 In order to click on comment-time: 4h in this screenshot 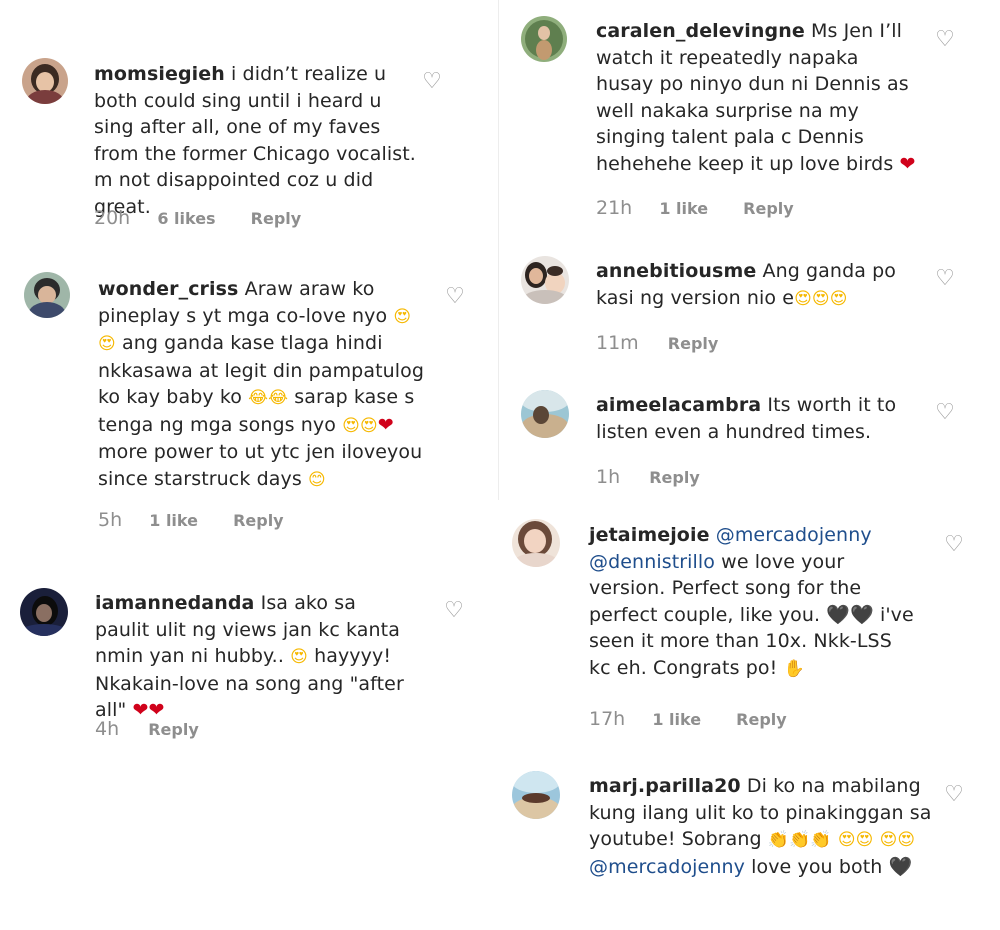, I will do `click(107, 729)`.